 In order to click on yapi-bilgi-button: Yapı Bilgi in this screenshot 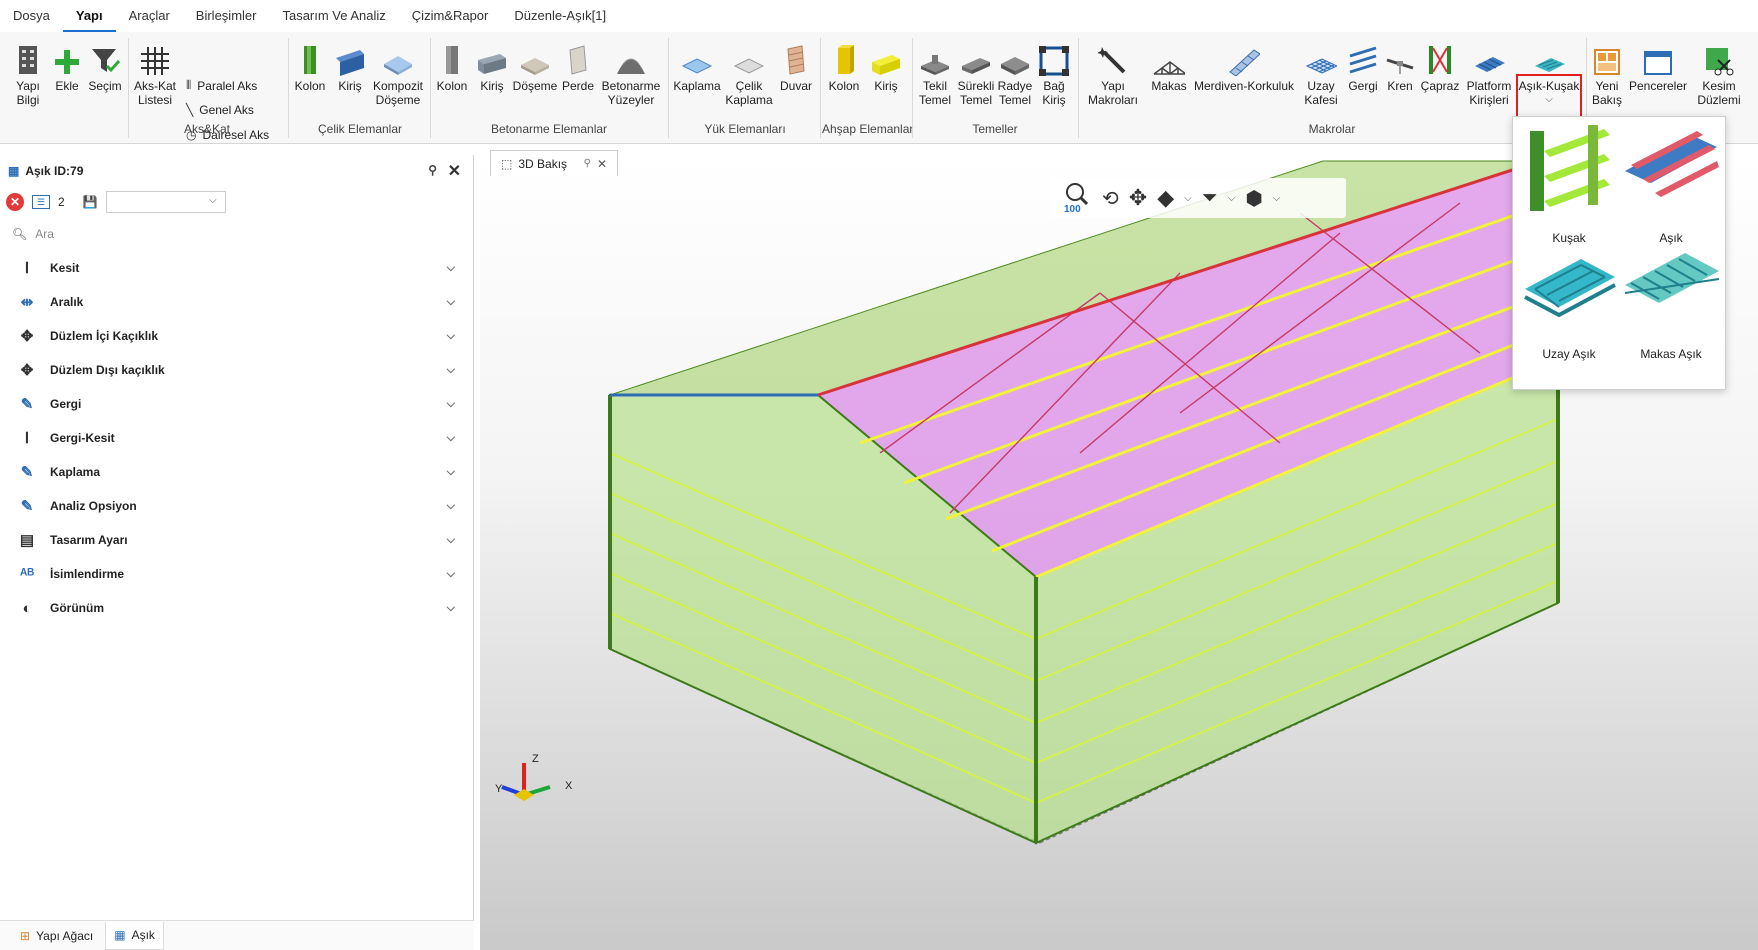, I will do `click(28, 80)`.